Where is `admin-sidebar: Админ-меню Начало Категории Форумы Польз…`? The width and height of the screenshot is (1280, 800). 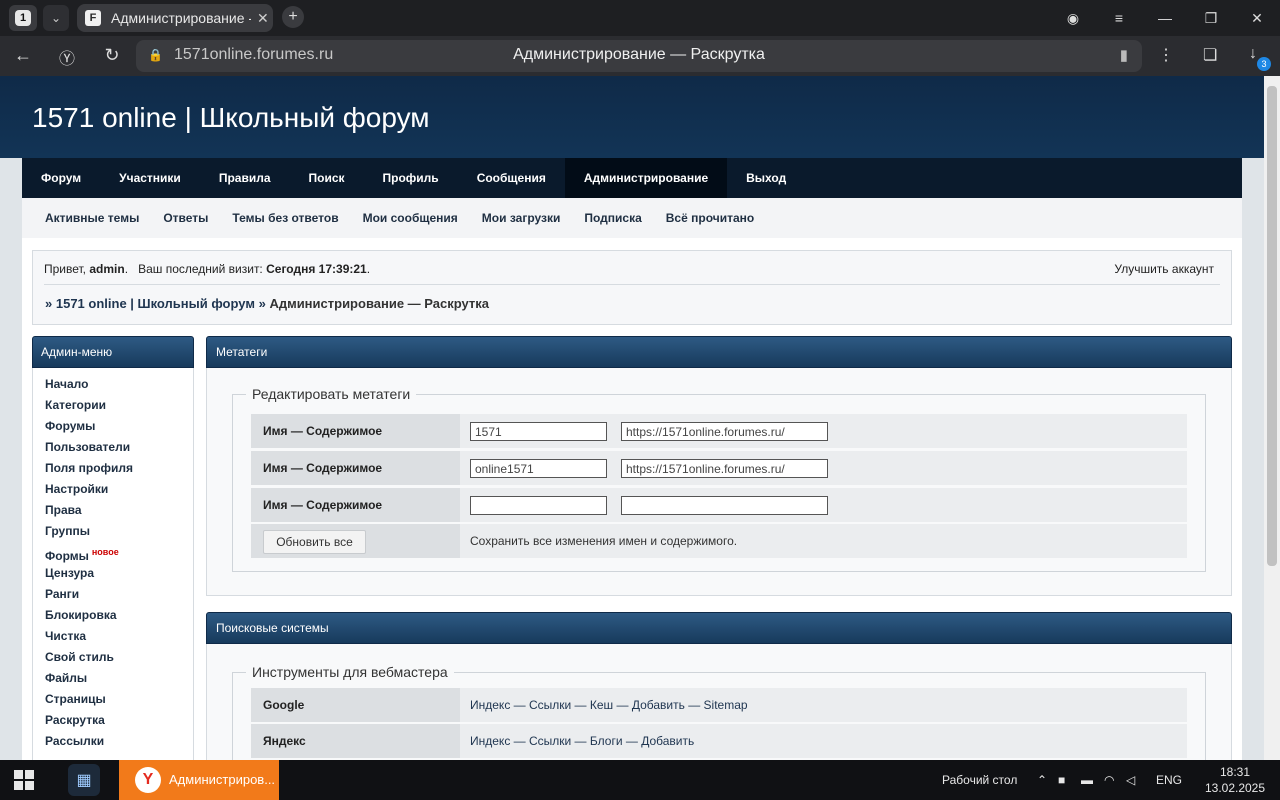
admin-sidebar: Админ-меню Начало Категории Форумы Польз… is located at coordinates (113, 548).